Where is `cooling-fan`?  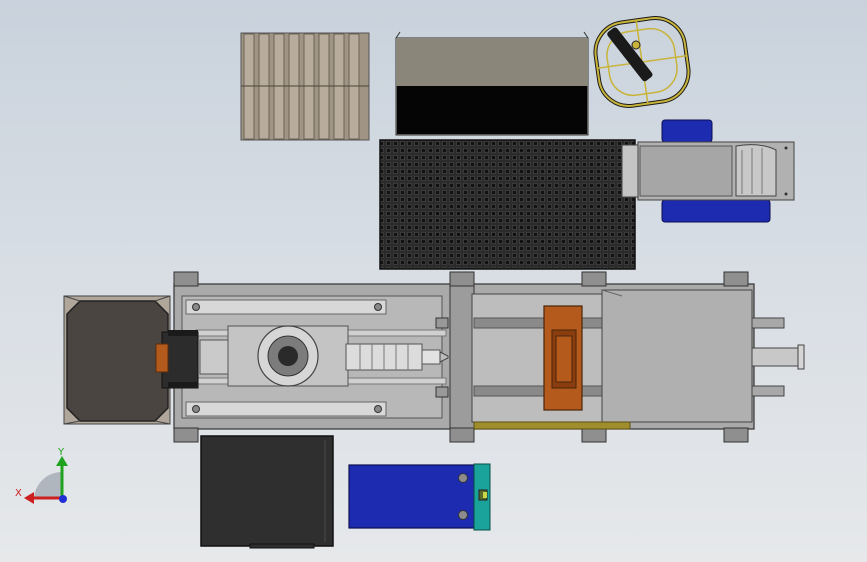 cooling-fan is located at coordinates (642, 62).